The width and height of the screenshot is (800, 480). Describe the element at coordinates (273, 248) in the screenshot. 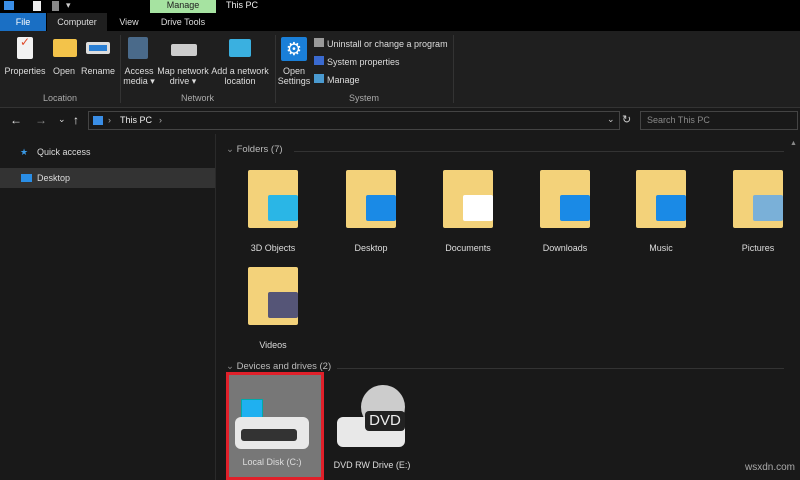

I see `folder-label: 3D Objects` at that location.